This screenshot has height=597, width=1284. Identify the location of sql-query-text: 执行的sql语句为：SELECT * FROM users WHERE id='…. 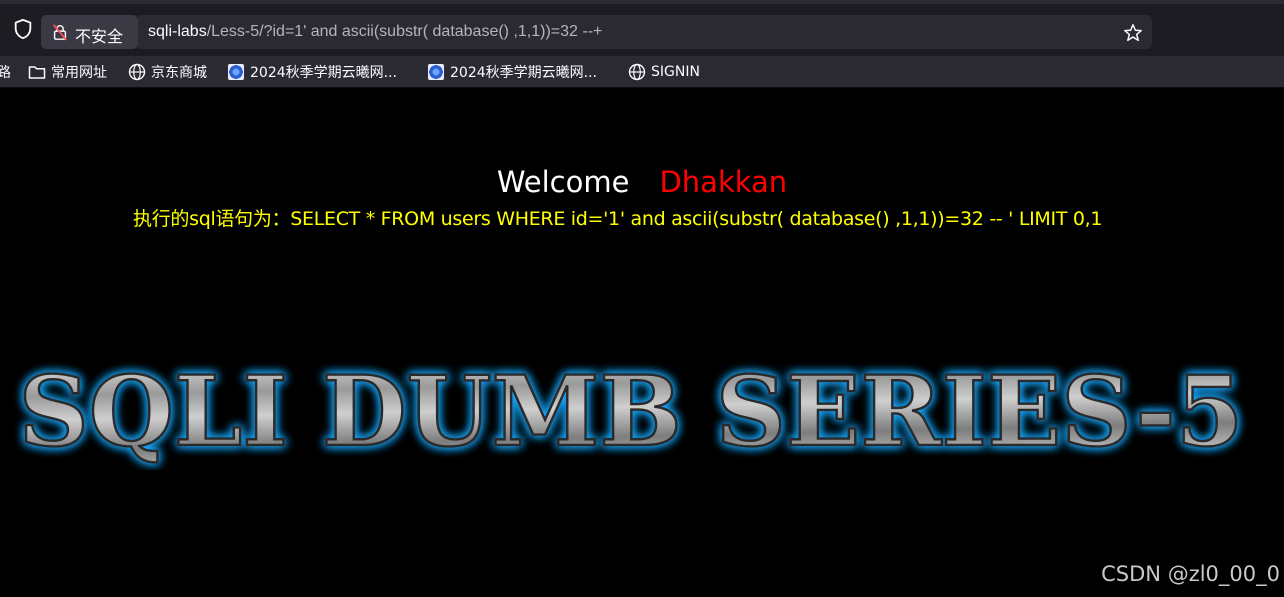
(618, 219).